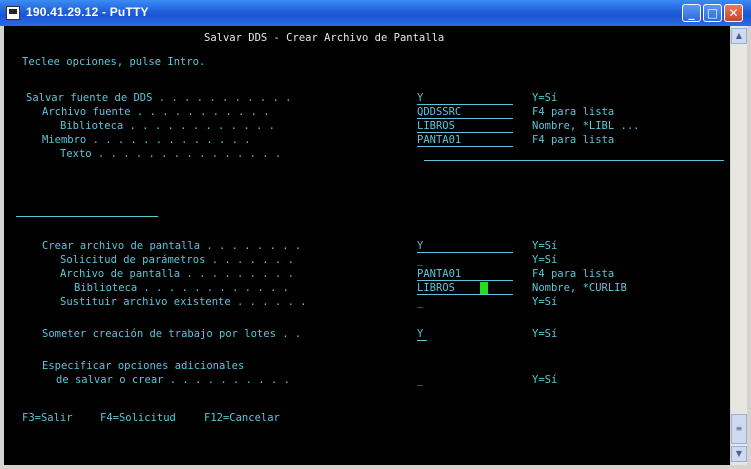 Image resolution: width=751 pixels, height=469 pixels. Describe the element at coordinates (465, 126) in the screenshot. I see `source-library-input: LIBROS` at that location.